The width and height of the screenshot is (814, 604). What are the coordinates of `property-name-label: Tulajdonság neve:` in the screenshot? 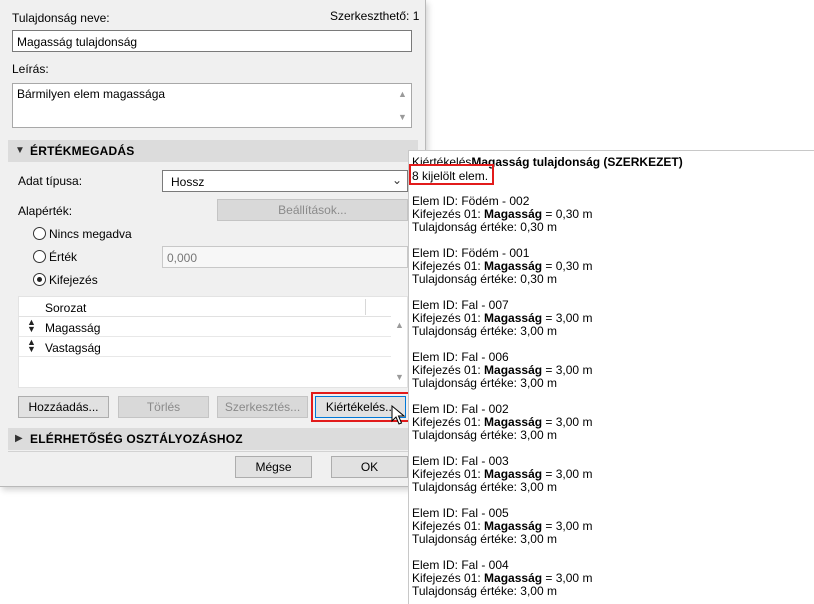 It's located at (61, 18).